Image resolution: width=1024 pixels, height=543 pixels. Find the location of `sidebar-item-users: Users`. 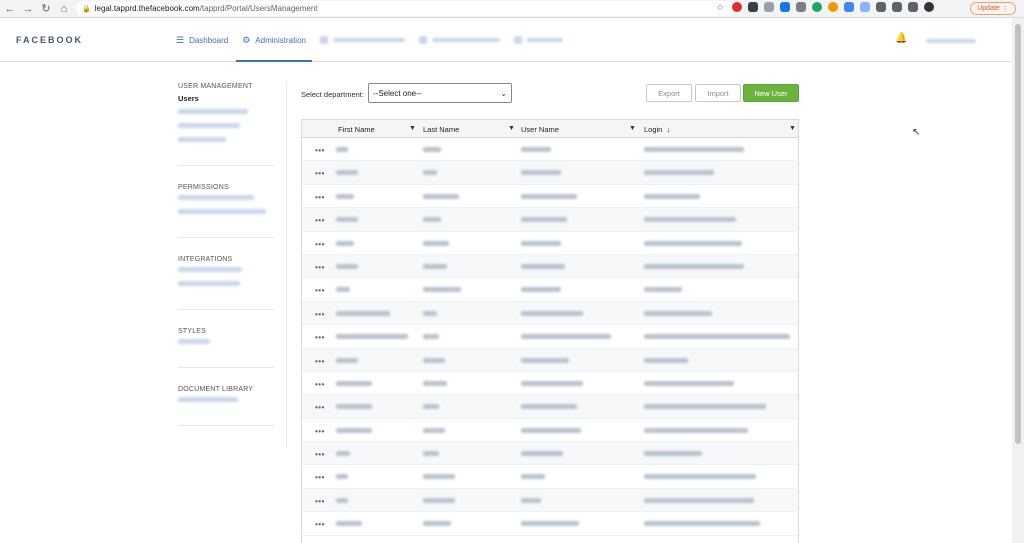

sidebar-item-users: Users is located at coordinates (226, 98).